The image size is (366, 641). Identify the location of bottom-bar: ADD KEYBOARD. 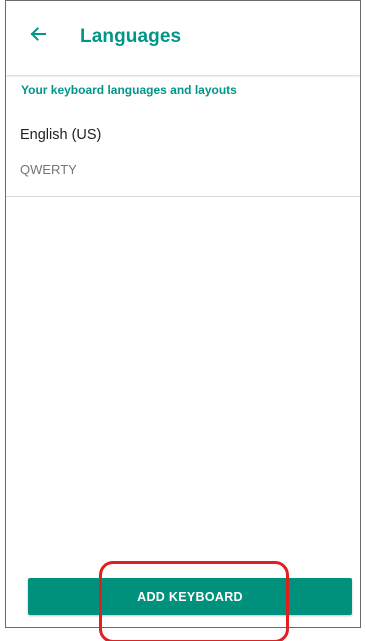
(183, 597).